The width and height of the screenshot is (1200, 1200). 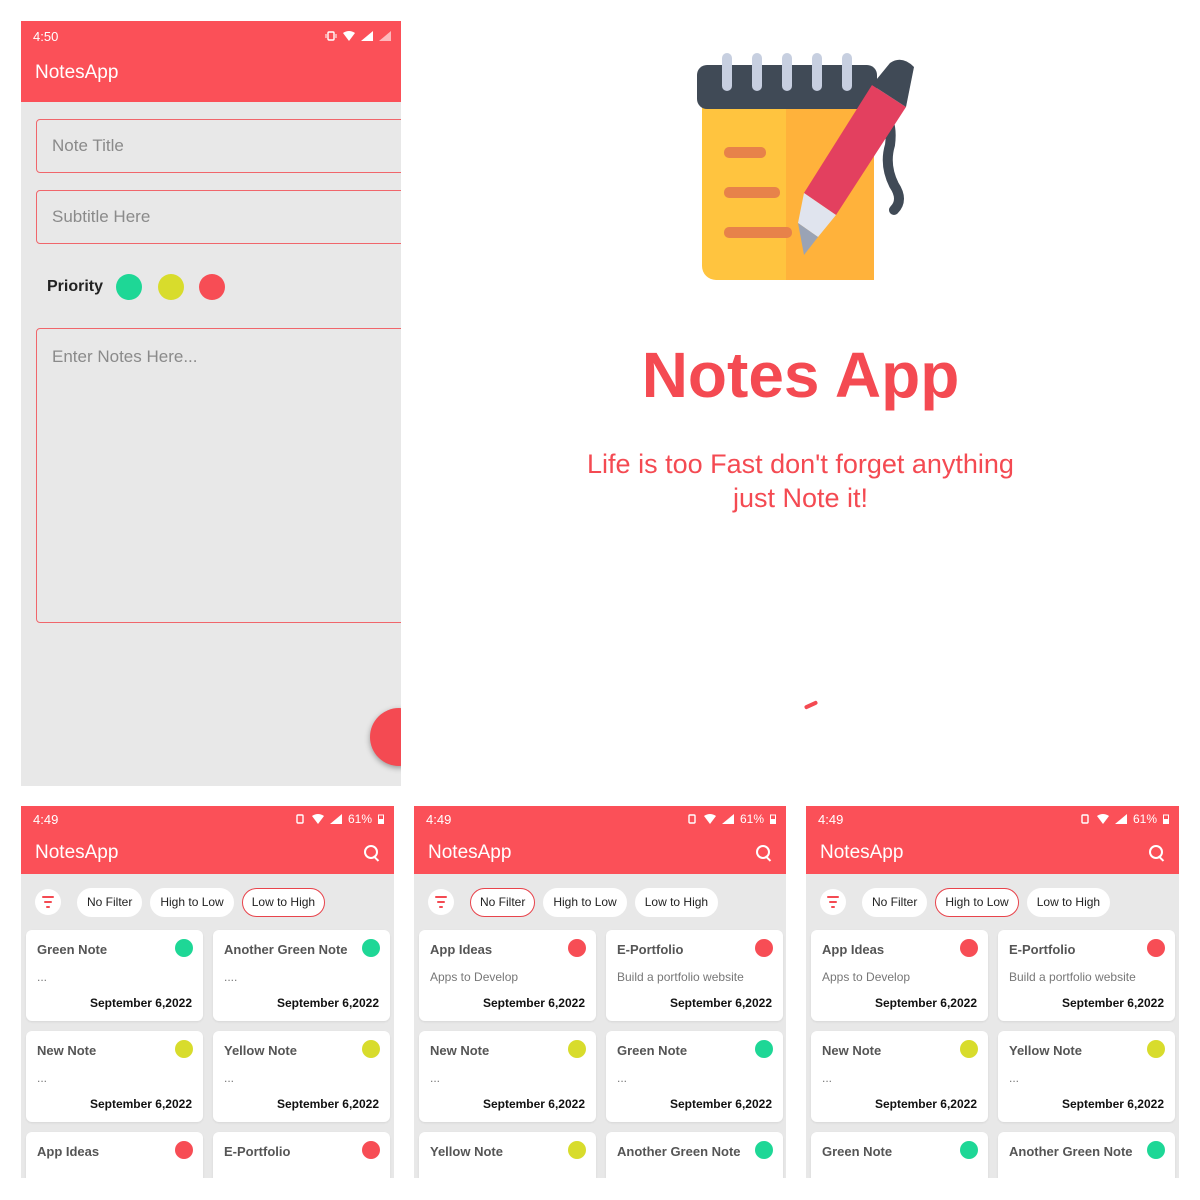 What do you see at coordinates (68, 1151) in the screenshot?
I see `note-title: App Ideas` at bounding box center [68, 1151].